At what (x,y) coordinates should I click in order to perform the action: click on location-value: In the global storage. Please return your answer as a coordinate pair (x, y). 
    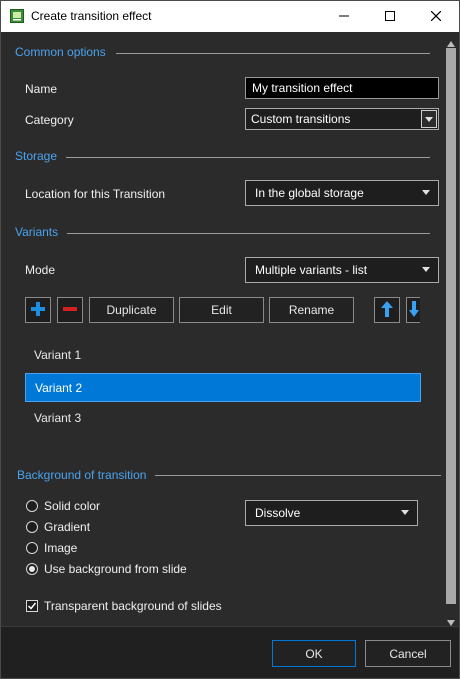
    Looking at the image, I should click on (309, 193).